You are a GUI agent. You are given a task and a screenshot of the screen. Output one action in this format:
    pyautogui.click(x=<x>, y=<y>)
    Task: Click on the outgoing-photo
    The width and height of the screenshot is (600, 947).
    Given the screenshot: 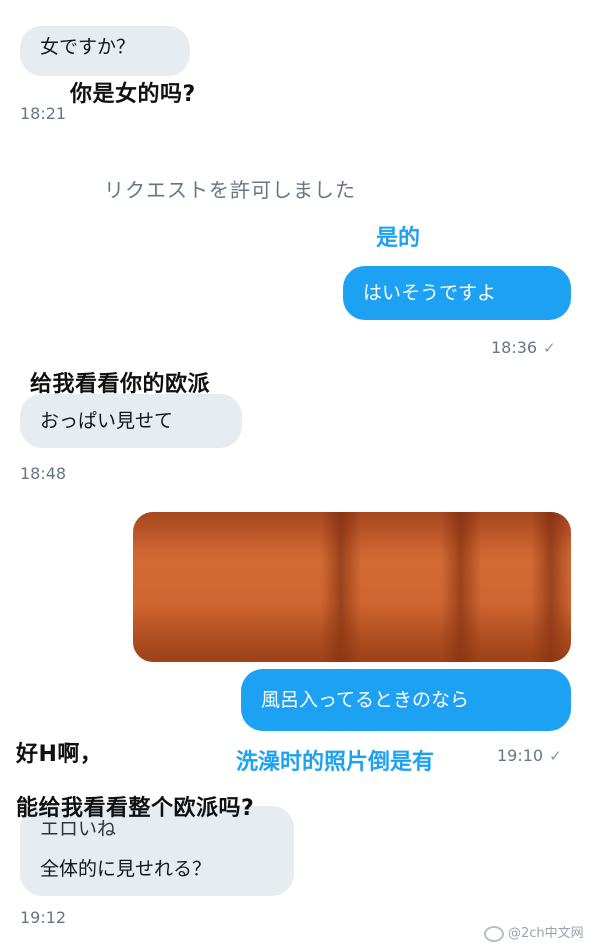 What is the action you would take?
    pyautogui.click(x=352, y=587)
    